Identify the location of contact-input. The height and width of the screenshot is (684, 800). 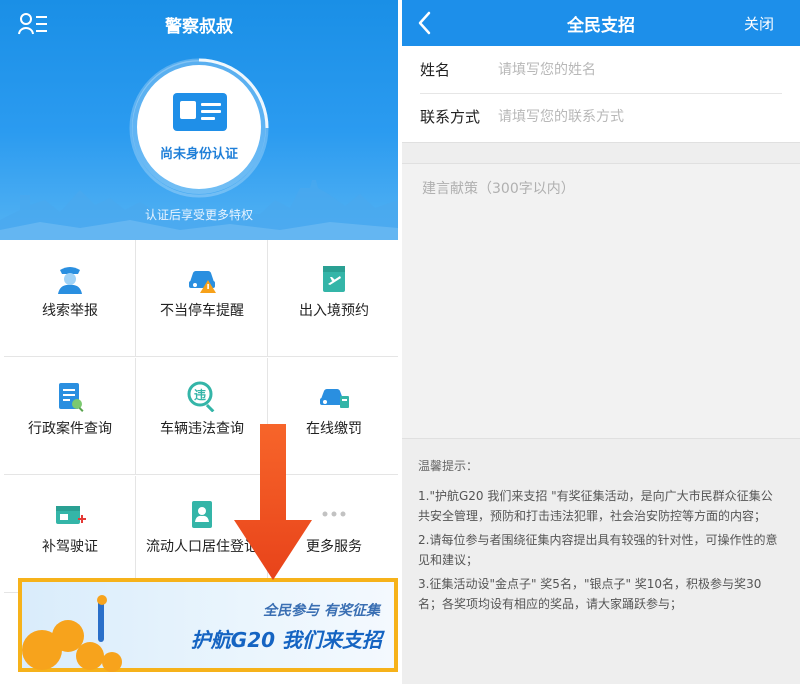
(638, 117).